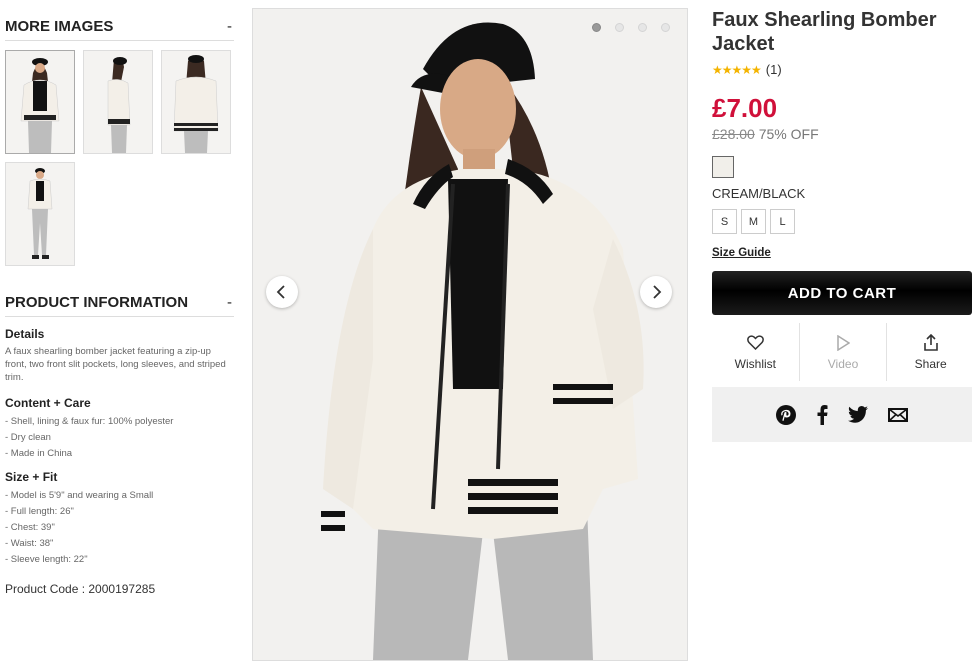 Image resolution: width=979 pixels, height=663 pixels. I want to click on size-line: - Chest: 39", so click(30, 527).